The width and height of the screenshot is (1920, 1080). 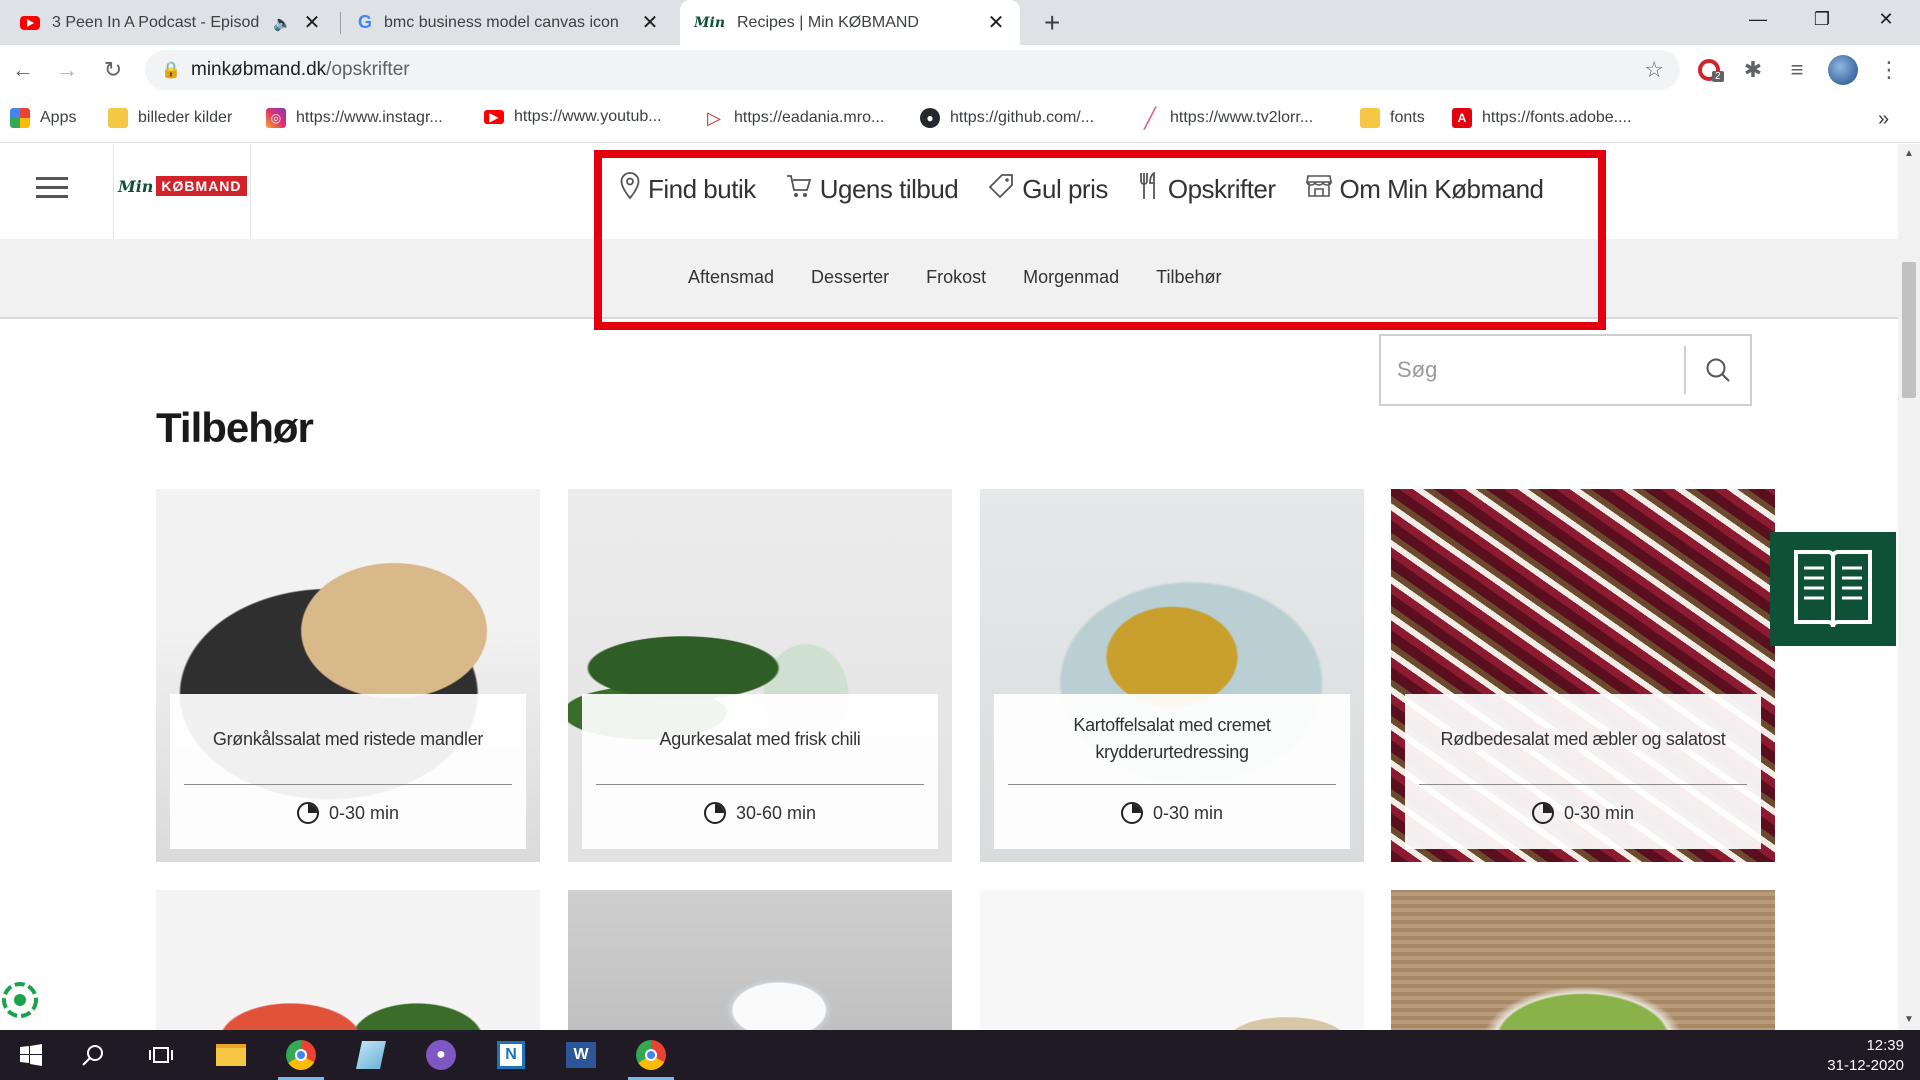 What do you see at coordinates (23, 70) in the screenshot?
I see `back-icon: ←` at bounding box center [23, 70].